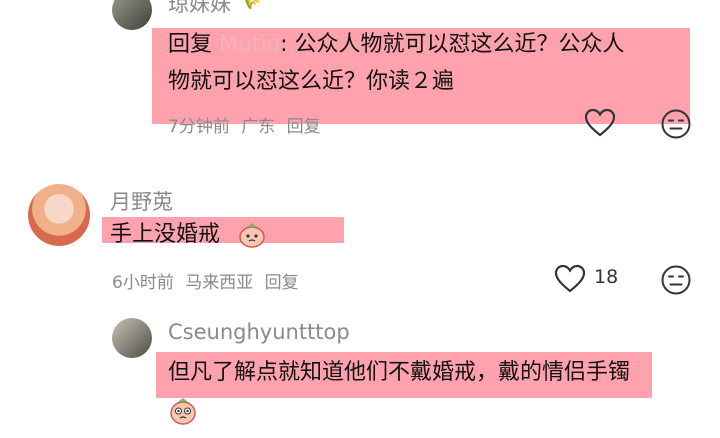  I want to click on like-count: 18, so click(606, 277).